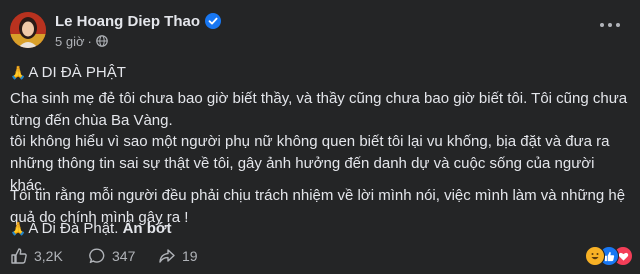  I want to click on verified-badge-icon, so click(213, 21).